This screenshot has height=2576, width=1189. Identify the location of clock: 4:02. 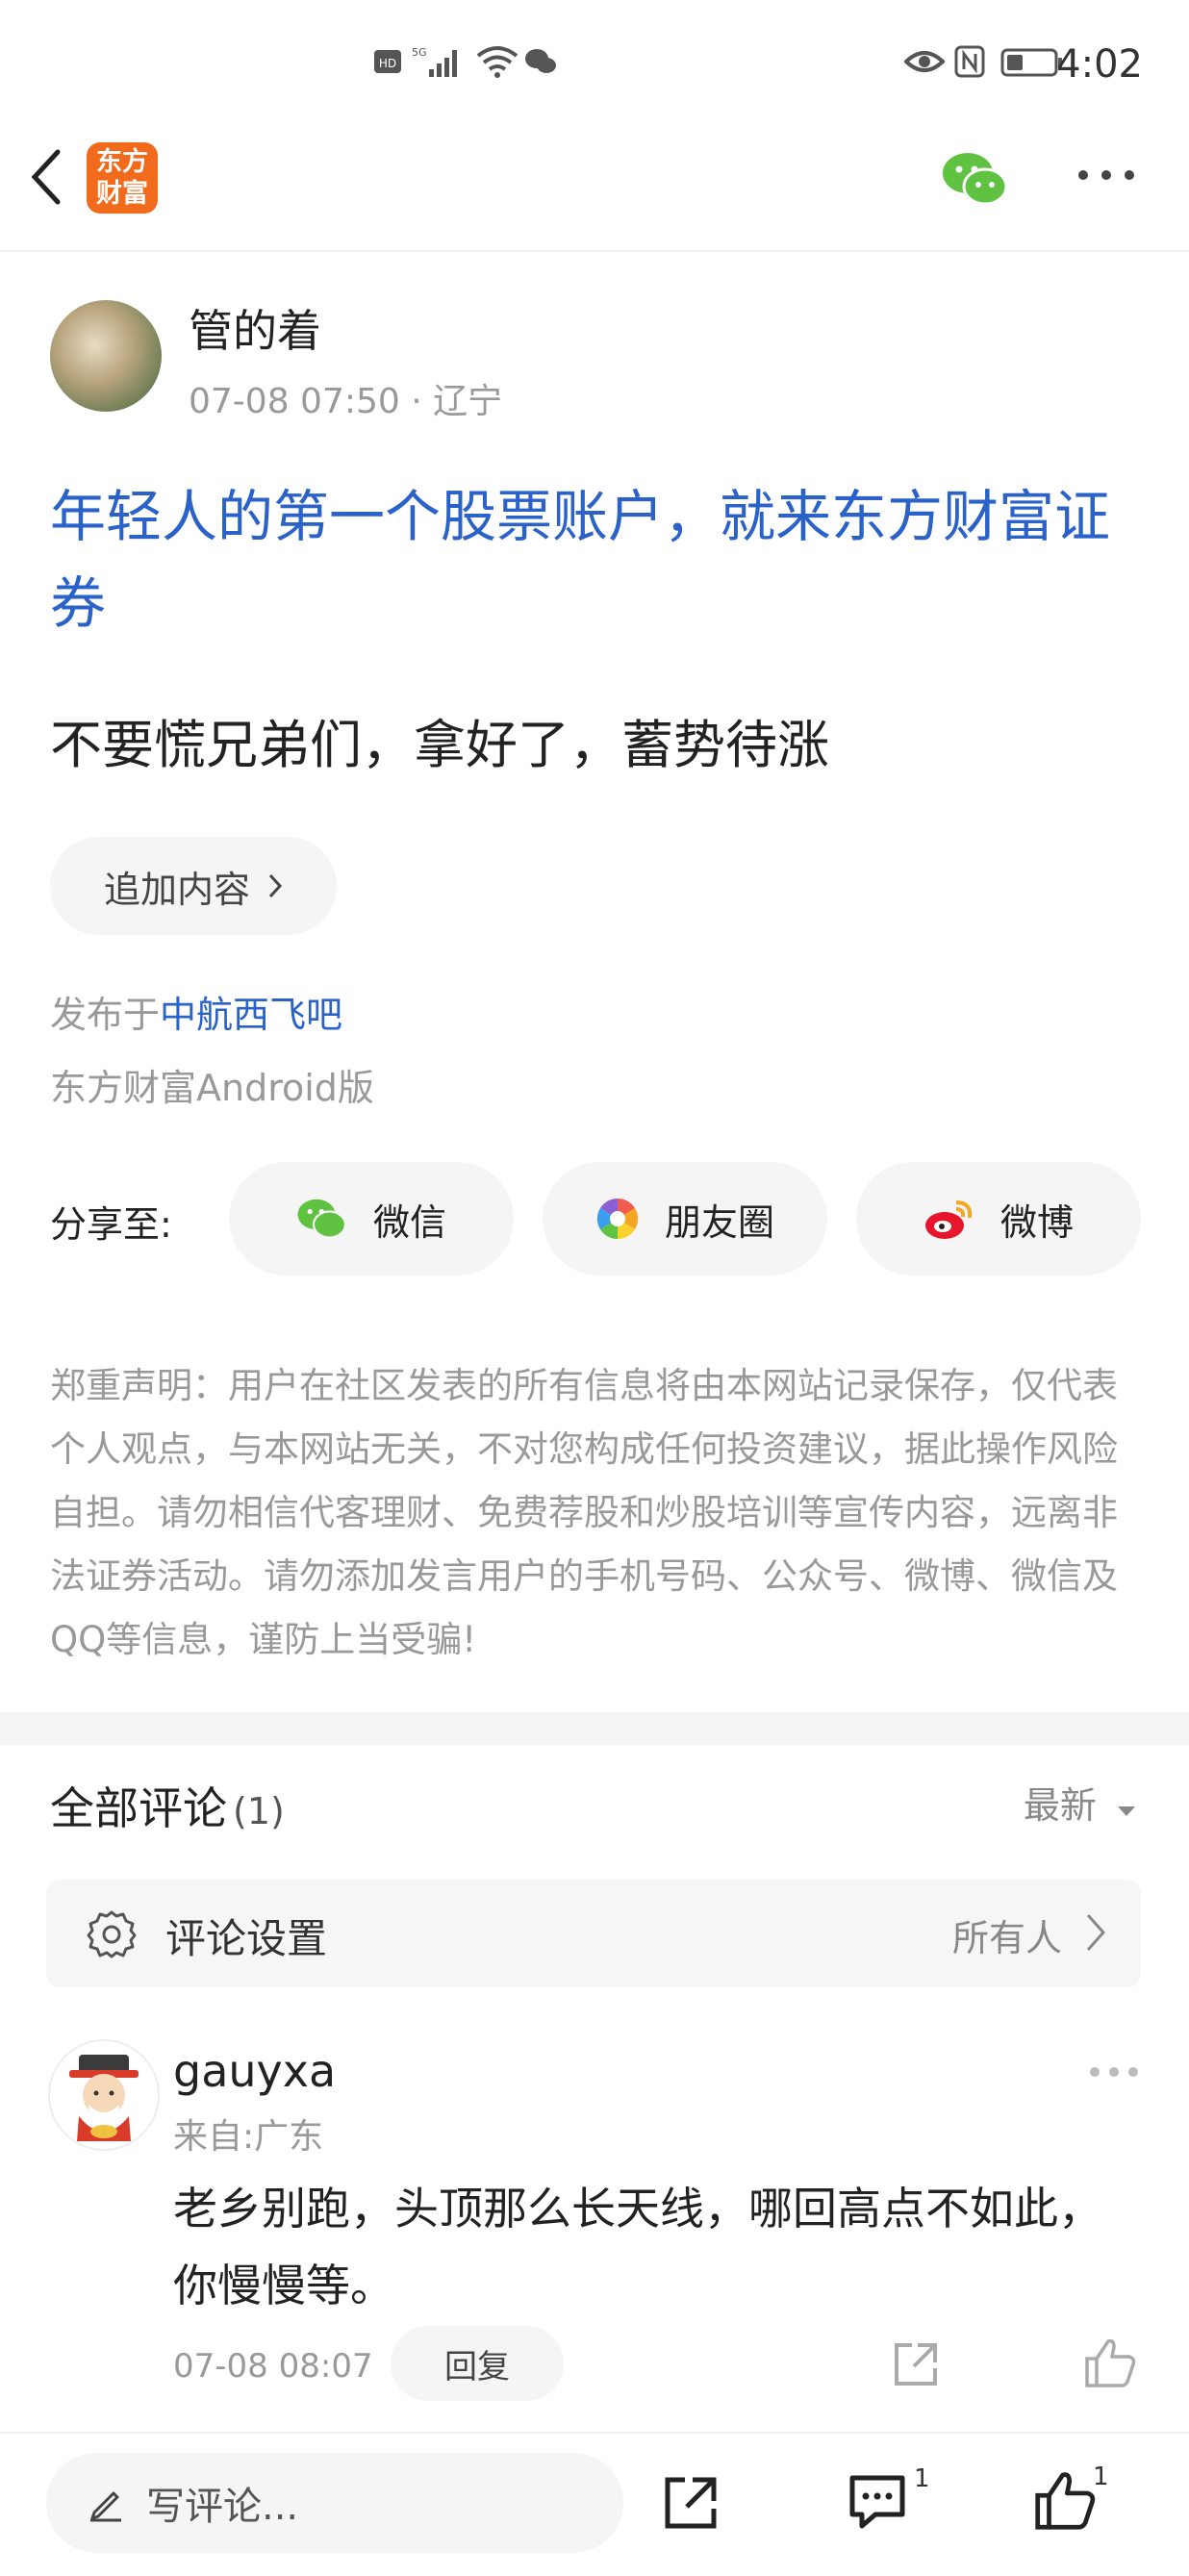
(1099, 64).